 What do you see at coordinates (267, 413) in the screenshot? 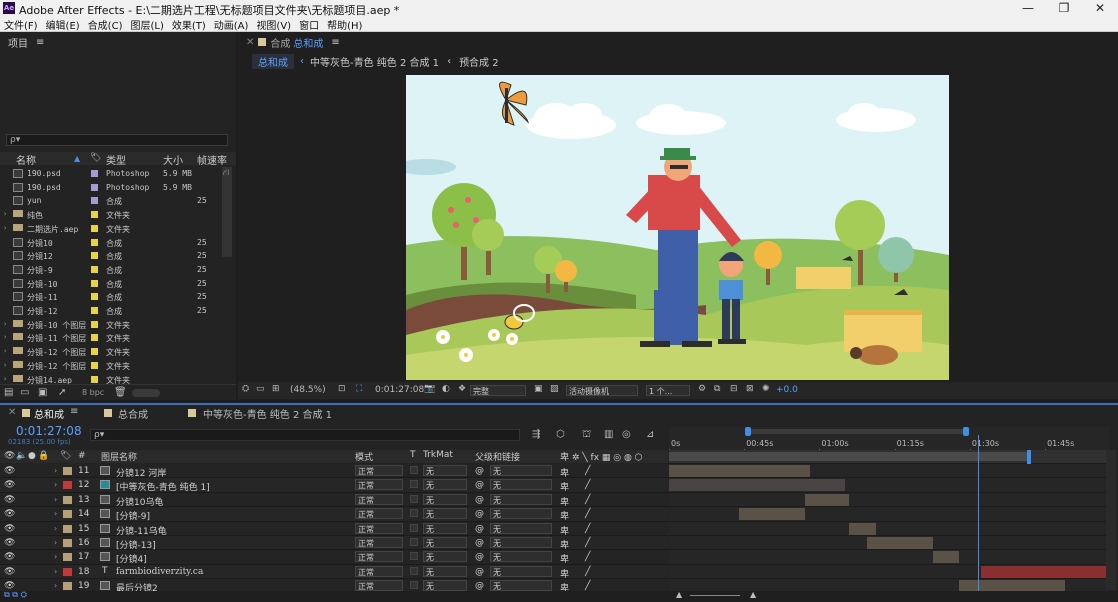
I see `timeline-tab-2: 中等灰色-青色 纯色 2 合成 1` at bounding box center [267, 413].